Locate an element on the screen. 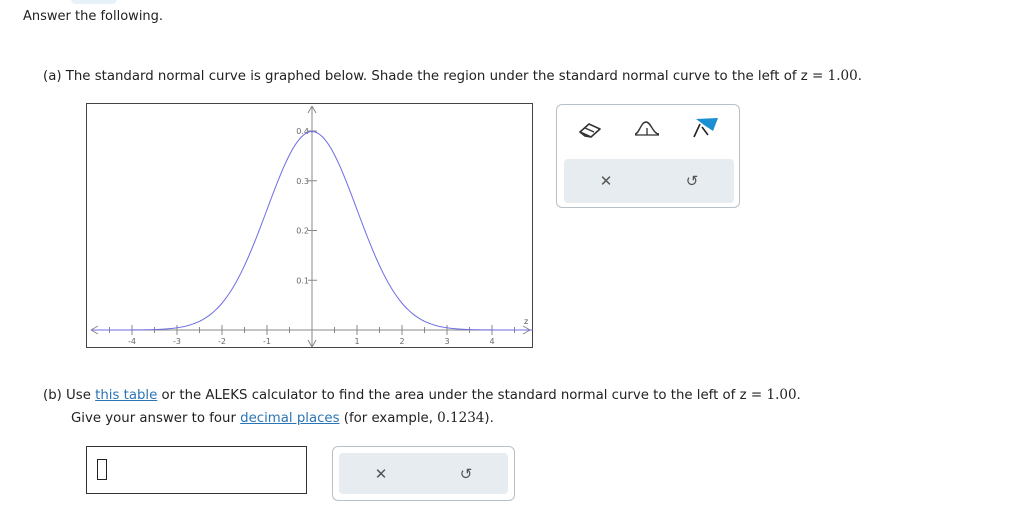 This screenshot has width=1013, height=514. x-tick-label: 4 is located at coordinates (491, 341).